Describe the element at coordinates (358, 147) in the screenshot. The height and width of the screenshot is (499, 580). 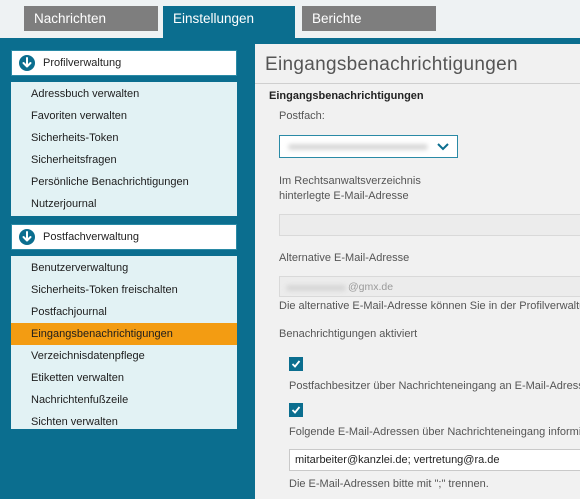
I see `redacted-postfach-name` at that location.